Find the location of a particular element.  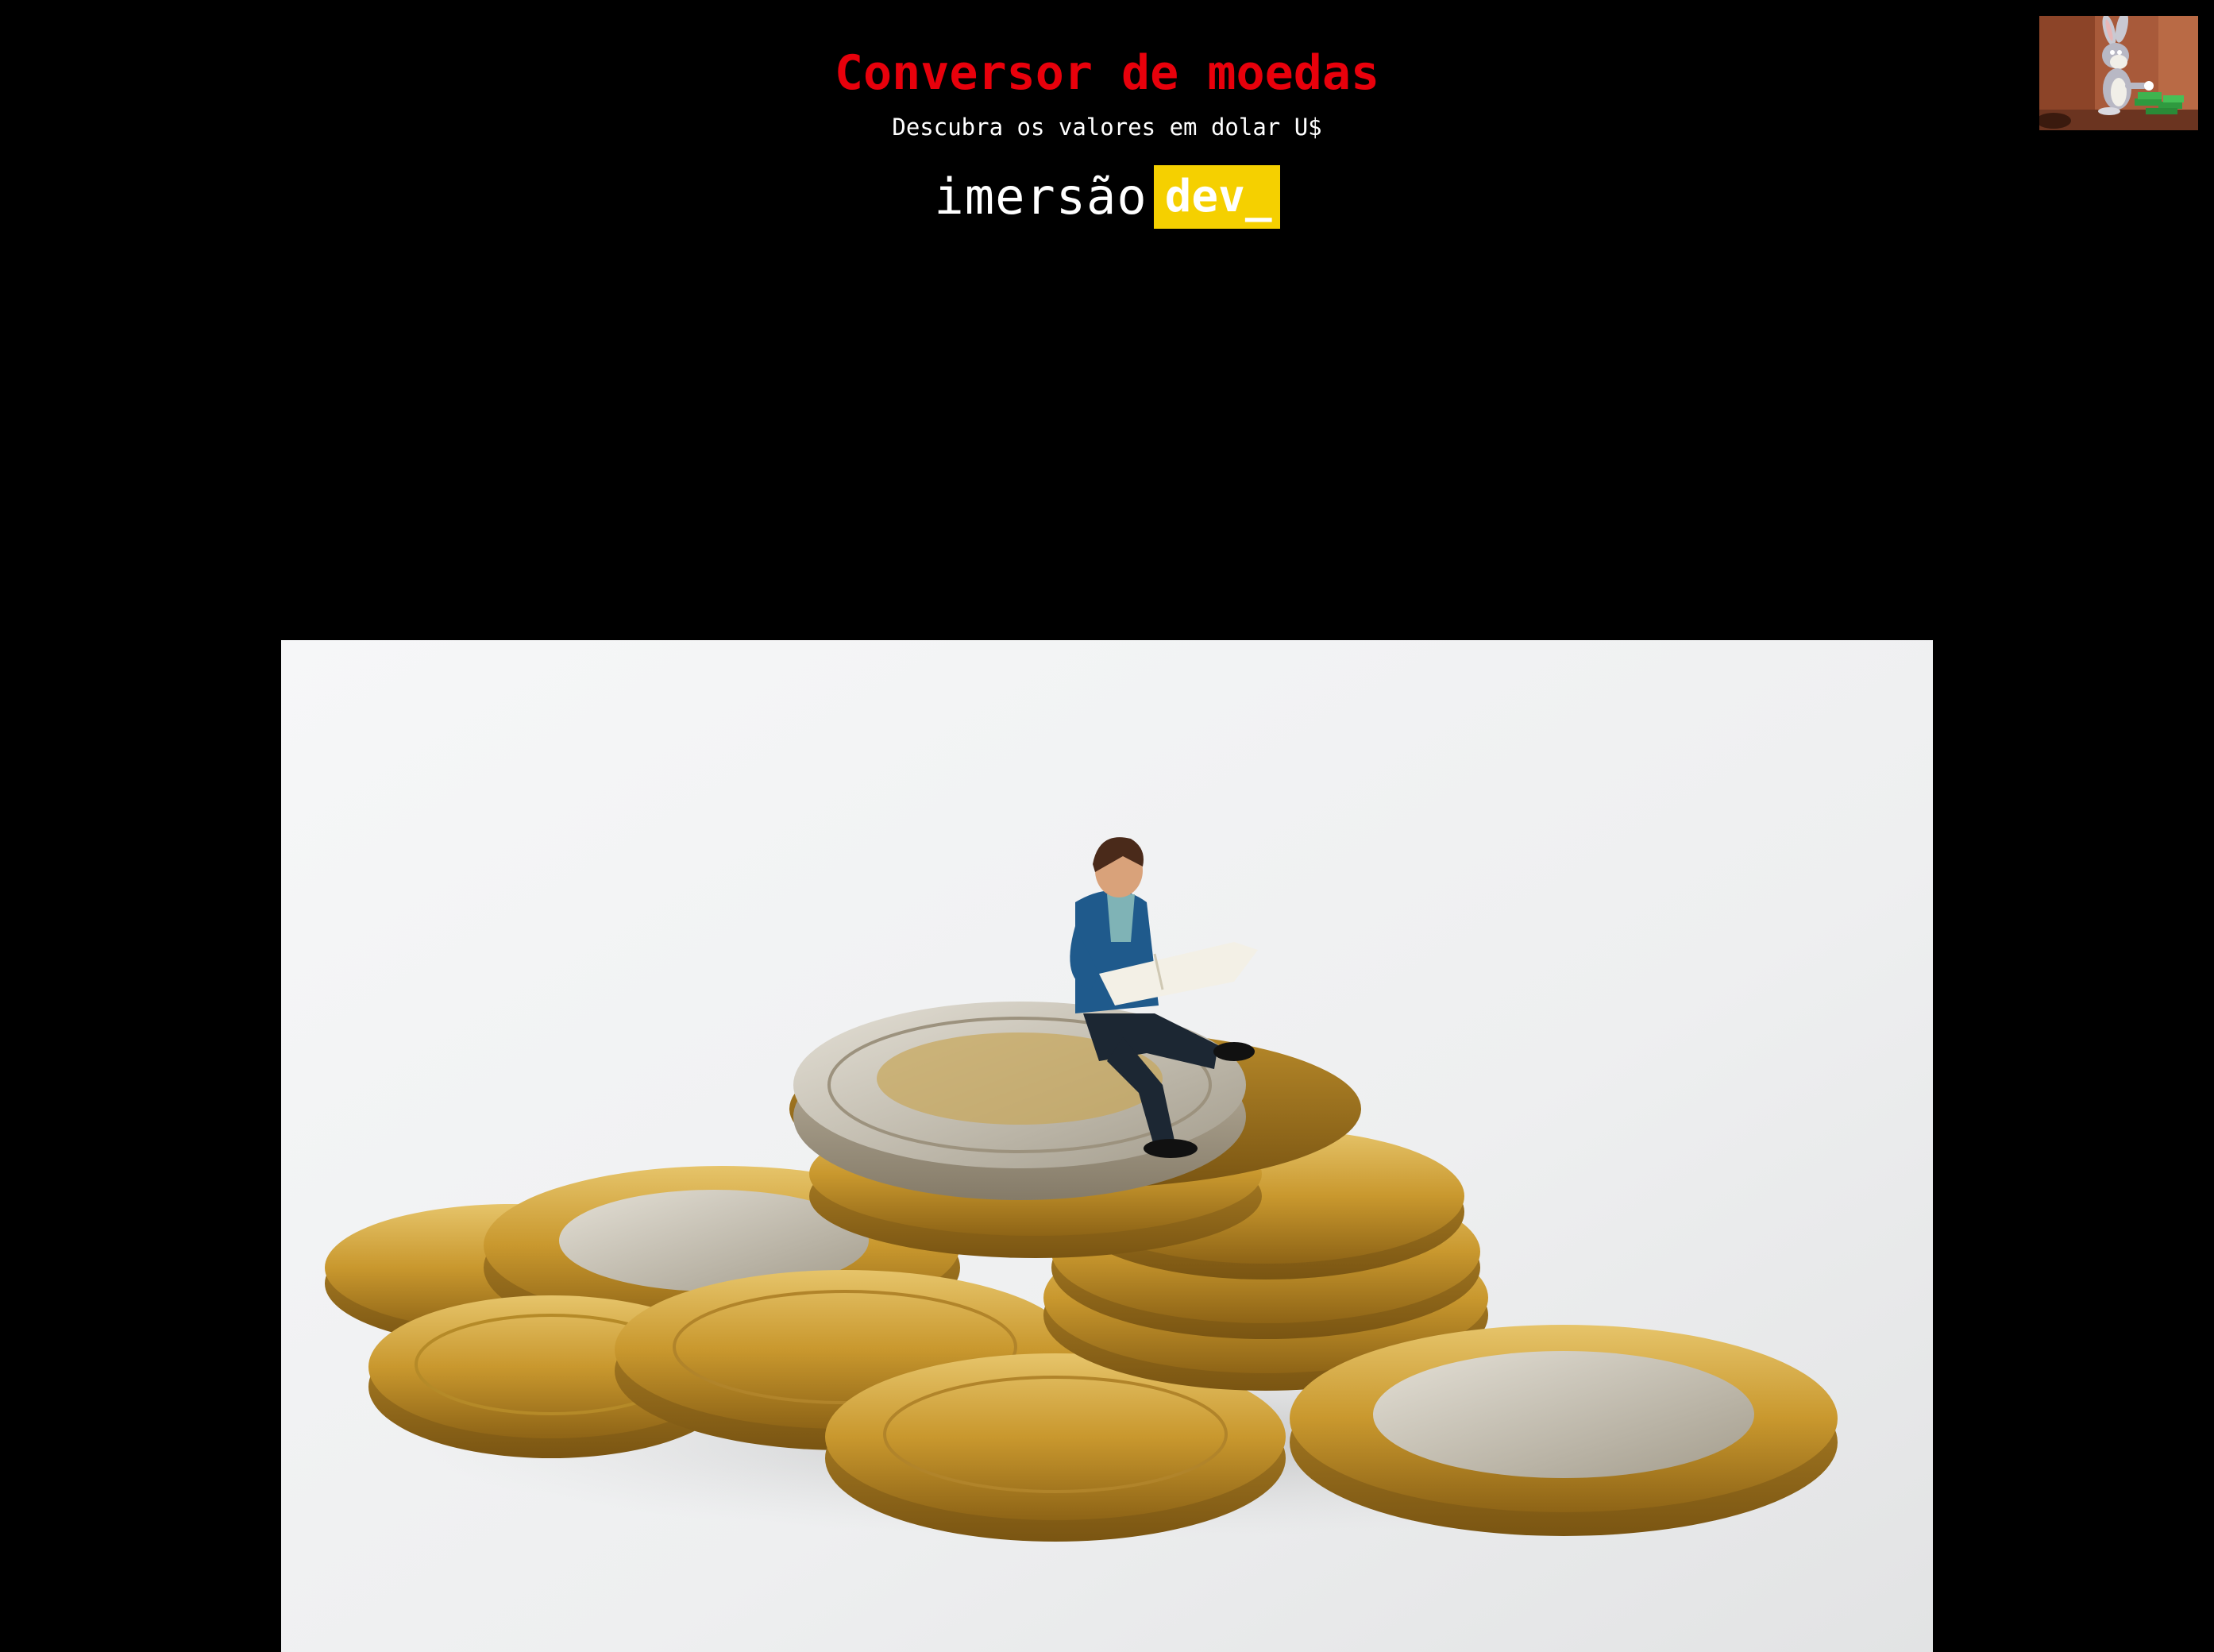

logo-word: imersão is located at coordinates (1041, 197).